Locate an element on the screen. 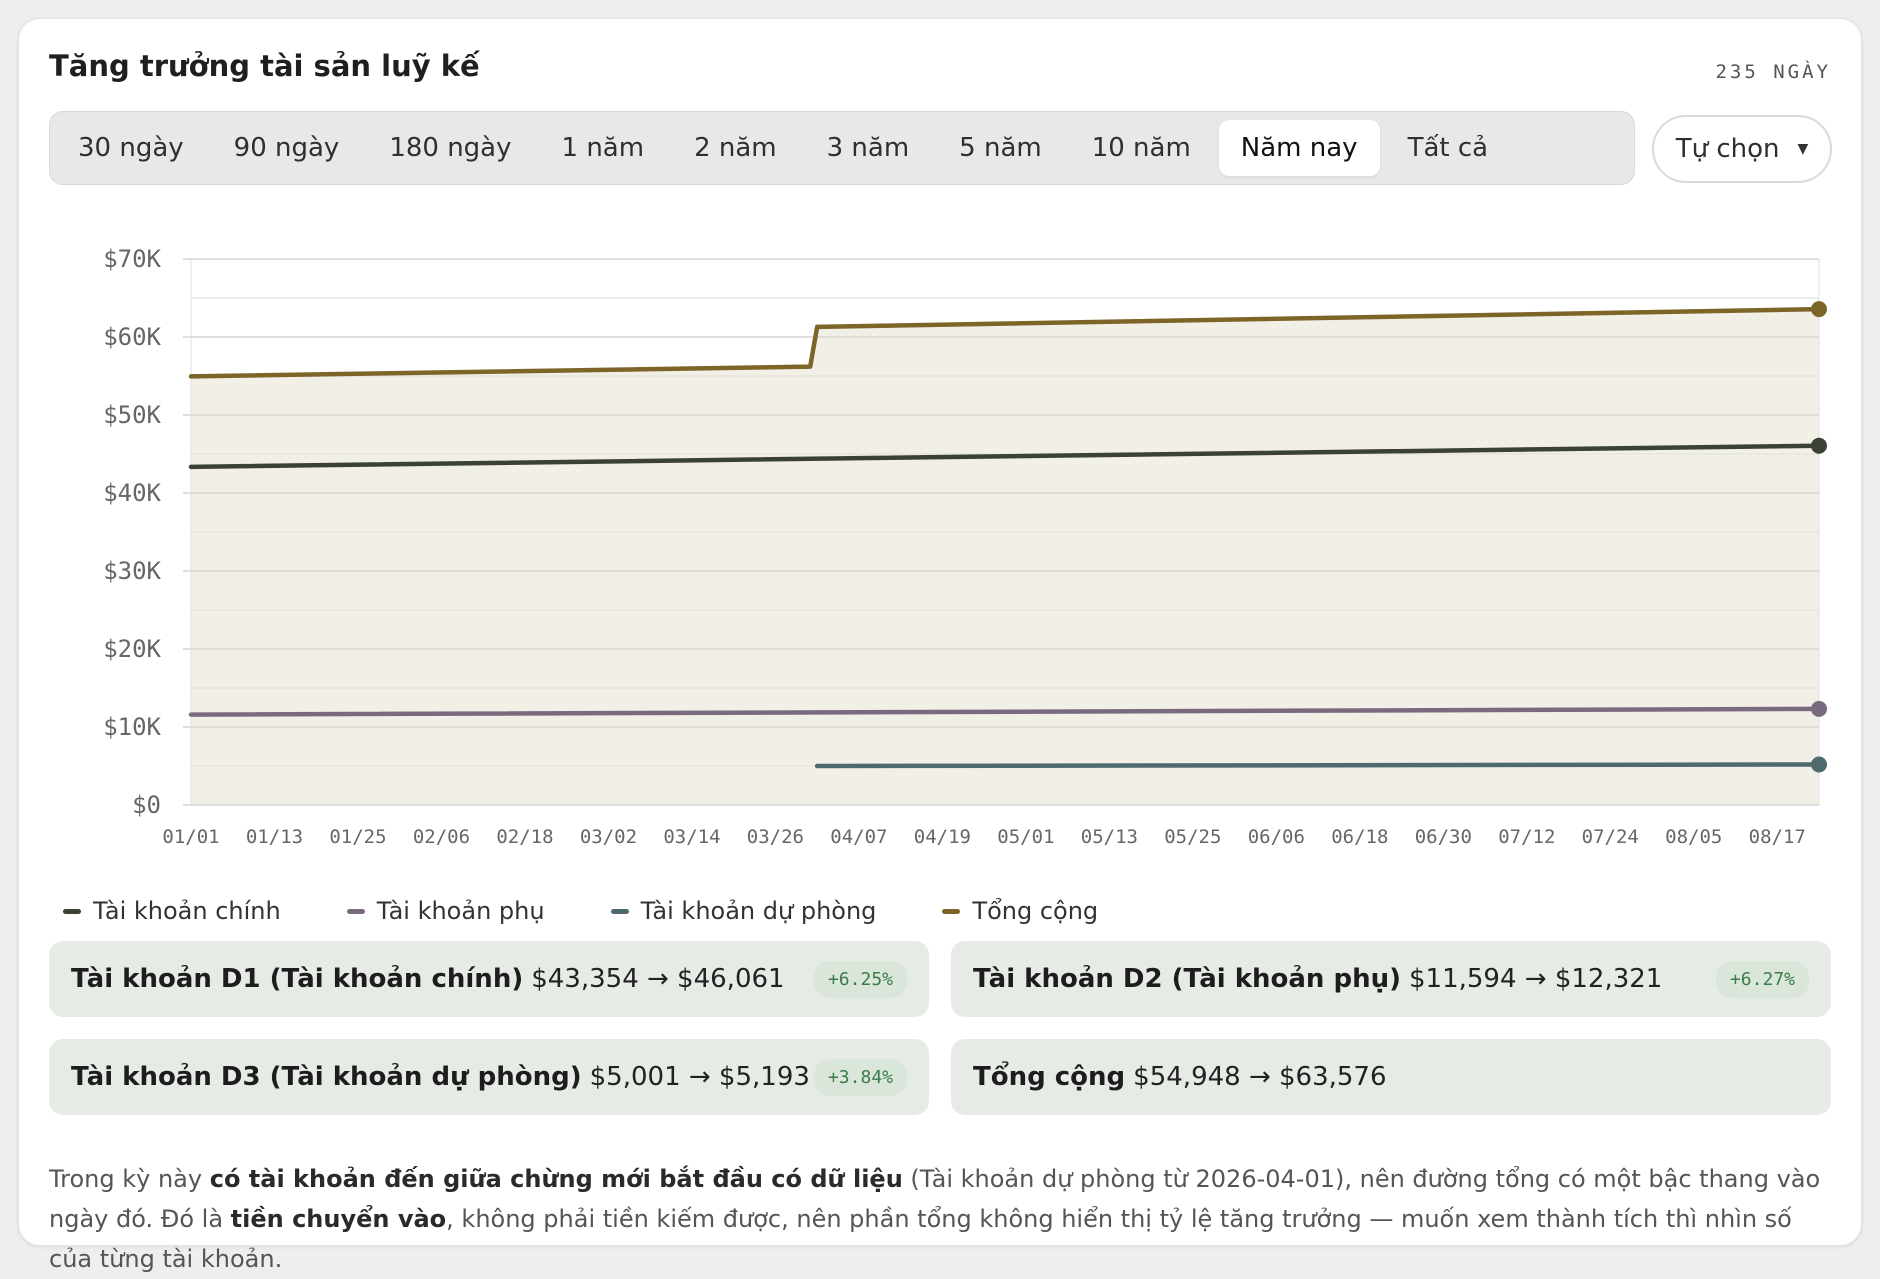 The width and height of the screenshot is (1880, 1279). x-tick-label: 06/30 is located at coordinates (1443, 837).